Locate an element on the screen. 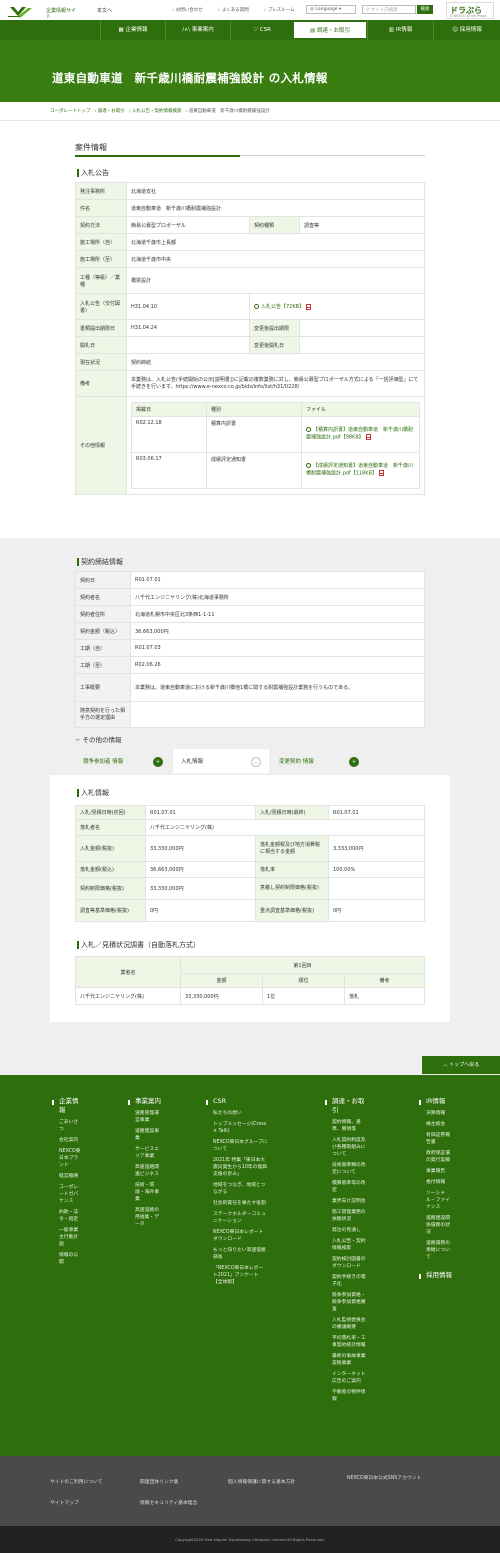  footer-link: 契約検討図書のダウンロード is located at coordinates (350, 1263).